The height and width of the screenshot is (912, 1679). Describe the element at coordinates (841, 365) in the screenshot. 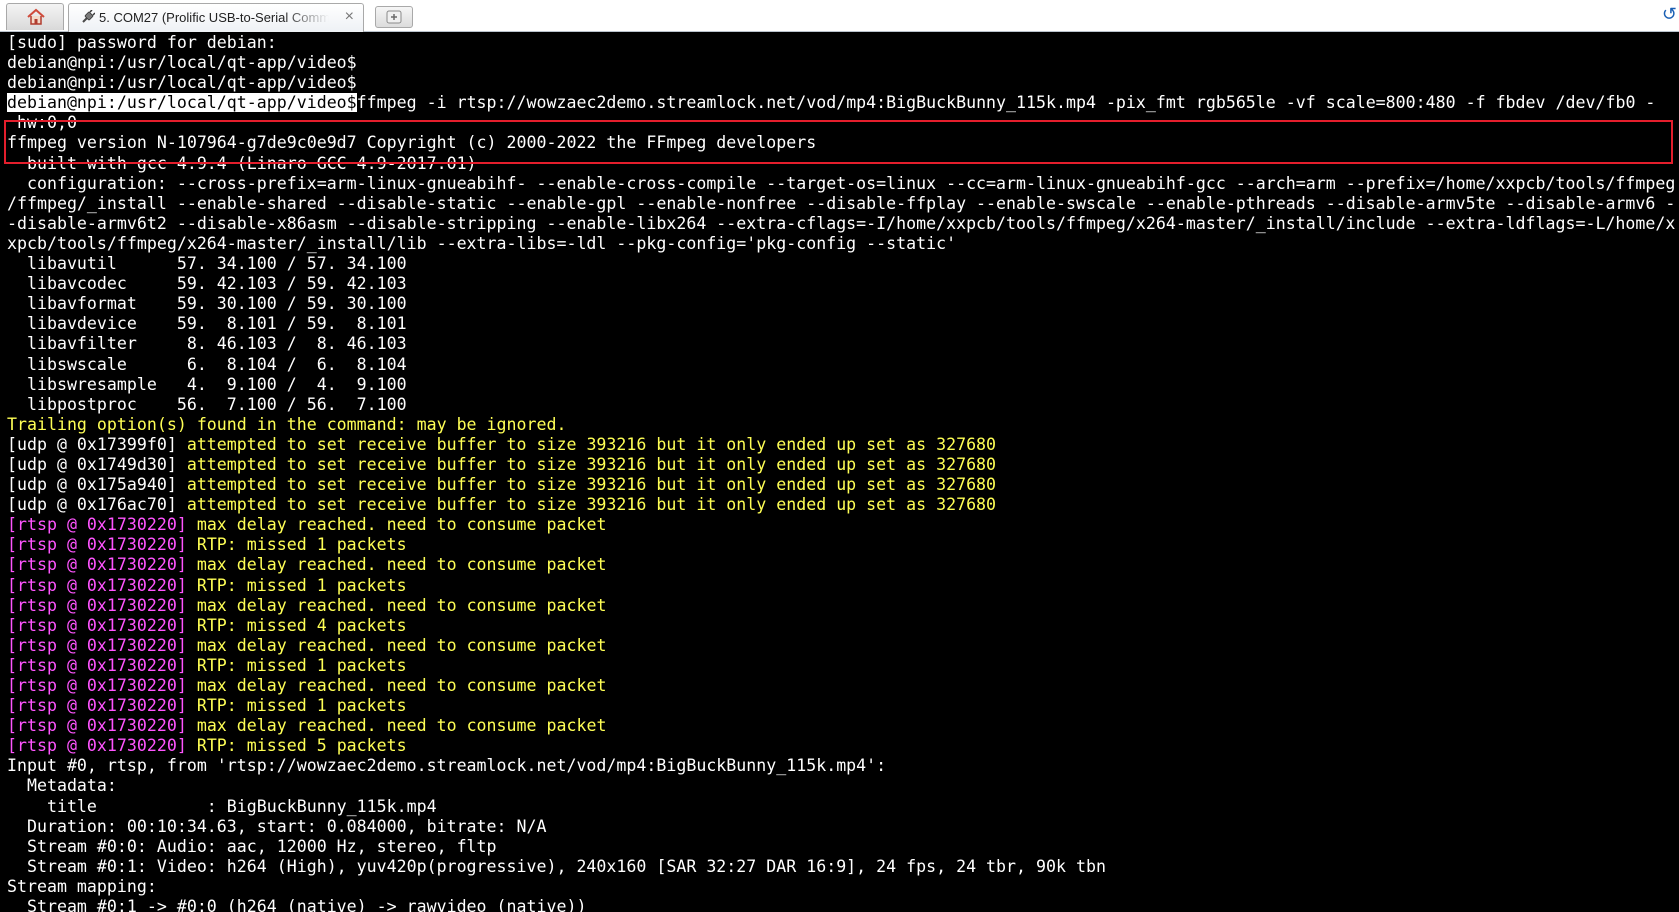

I see `terminal-line: libswscale 6. 8.104 / 6. 8.104` at that location.